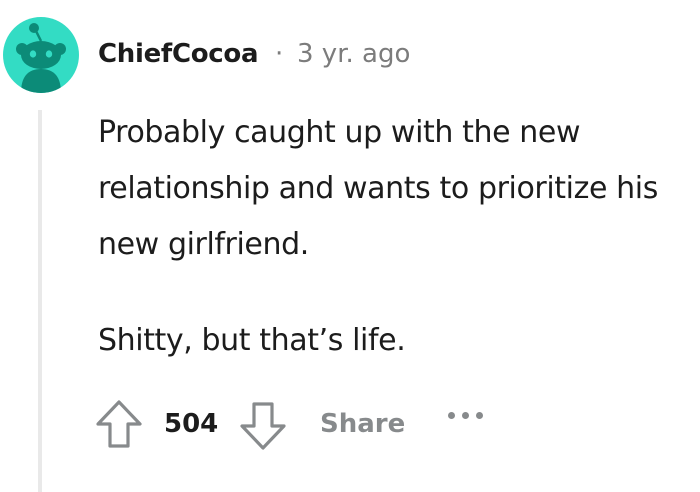 The image size is (700, 492). Describe the element at coordinates (353, 54) in the screenshot. I see `comment-timestamp: 3 yr. ago` at that location.